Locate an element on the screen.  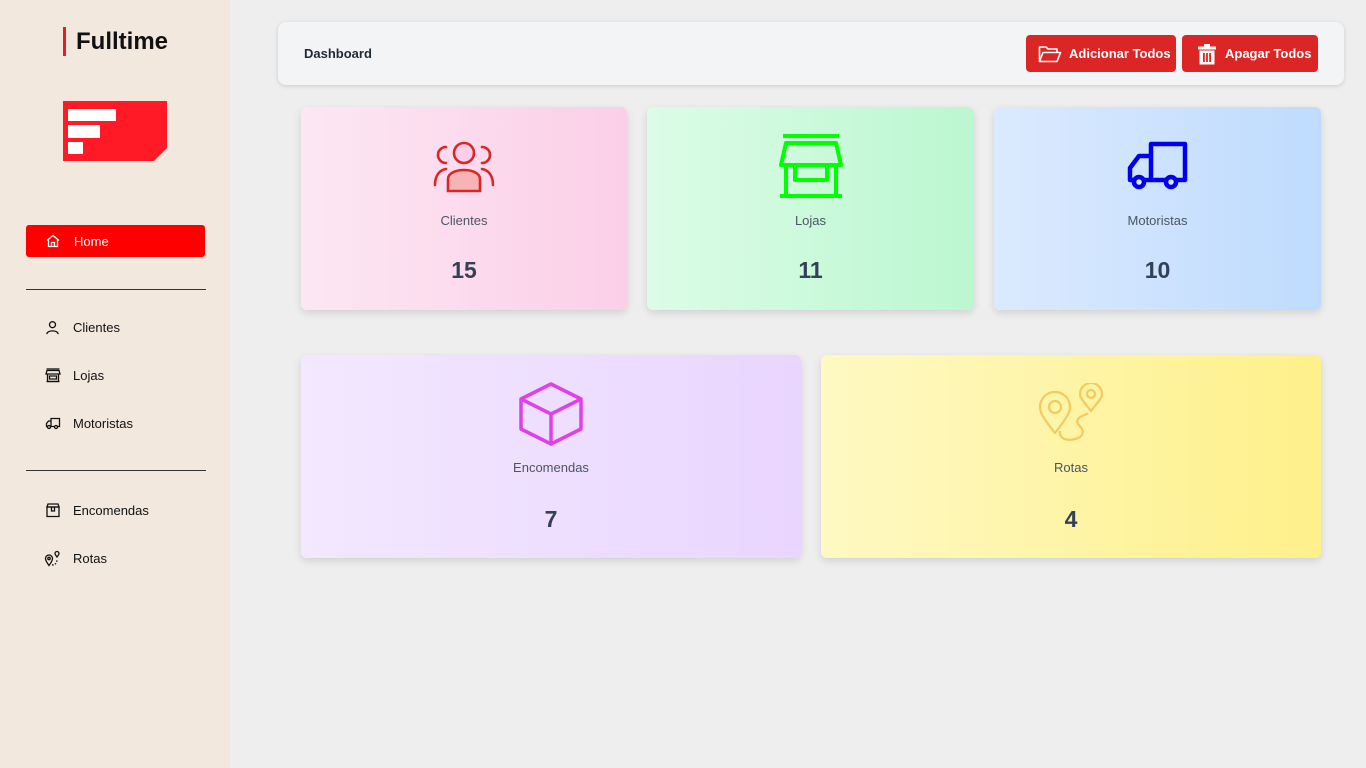
folder-open-icon is located at coordinates (1050, 54).